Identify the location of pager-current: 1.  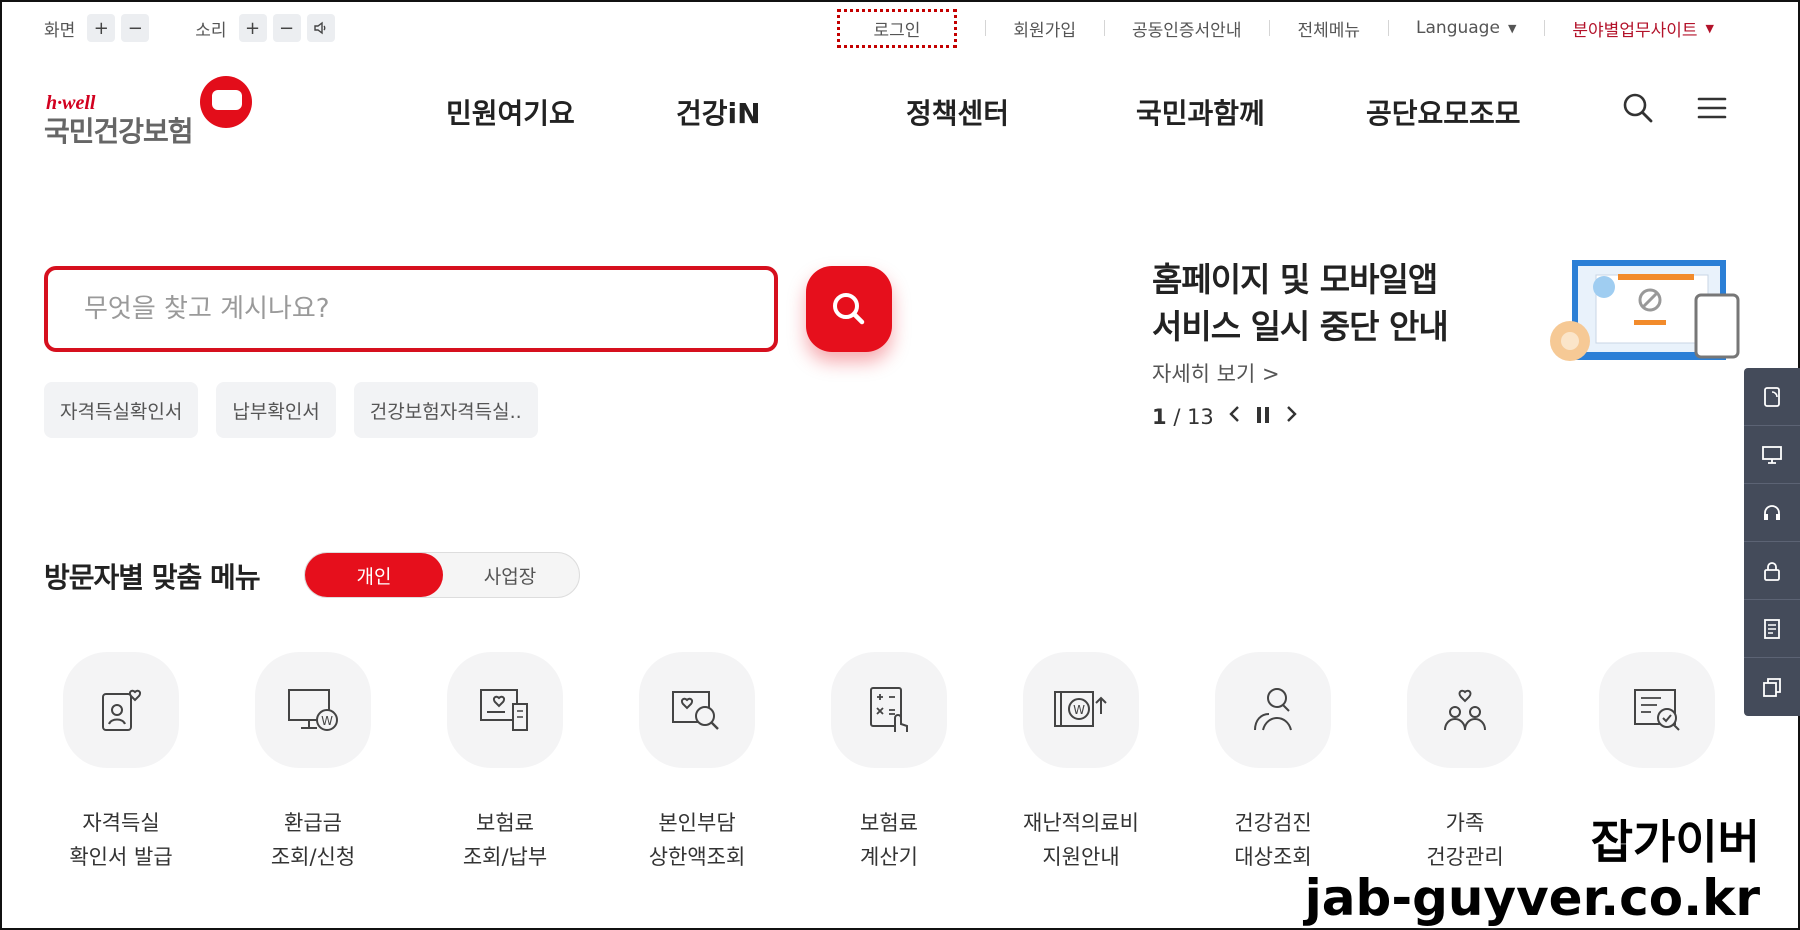
(1159, 416).